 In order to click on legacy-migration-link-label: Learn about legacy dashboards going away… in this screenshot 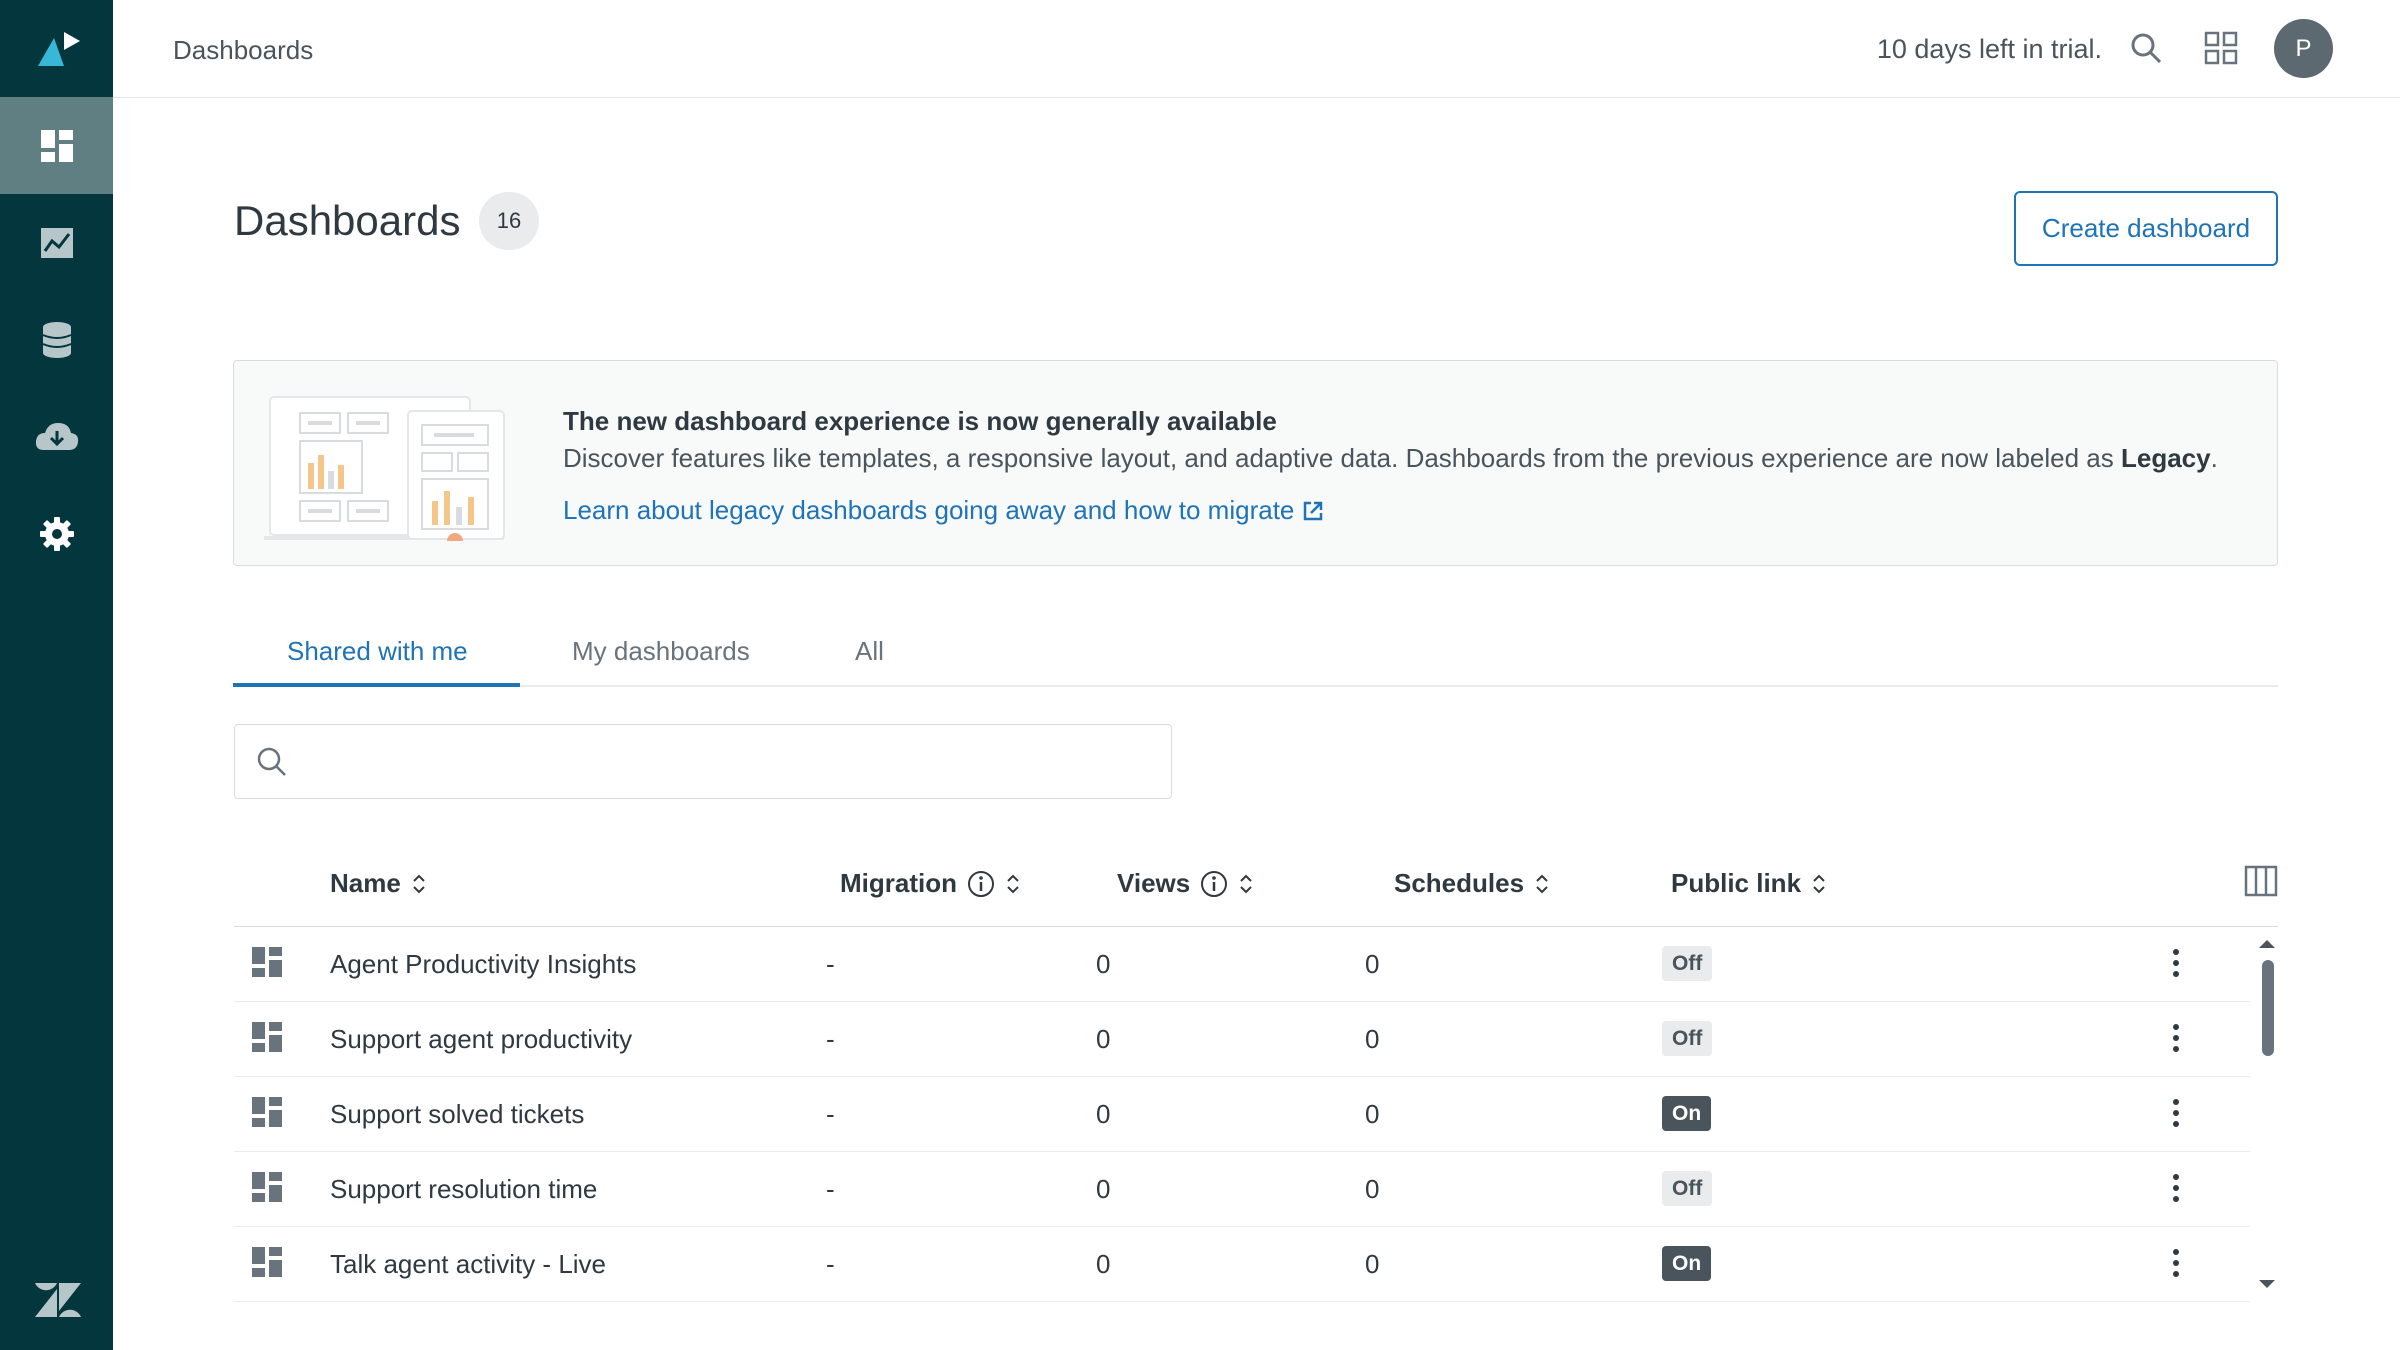, I will do `click(929, 510)`.